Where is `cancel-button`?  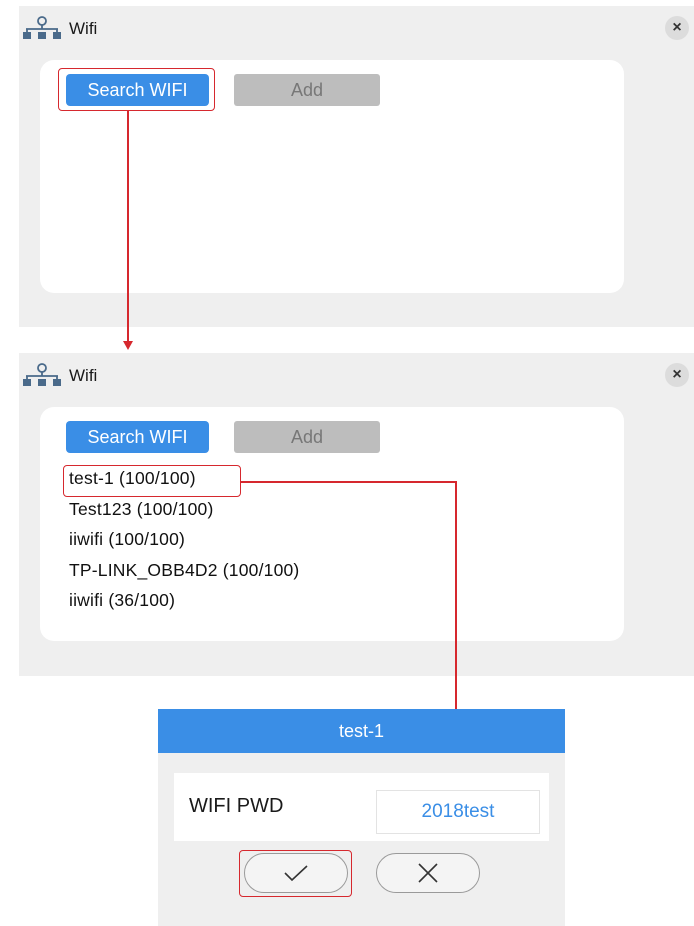 cancel-button is located at coordinates (428, 873).